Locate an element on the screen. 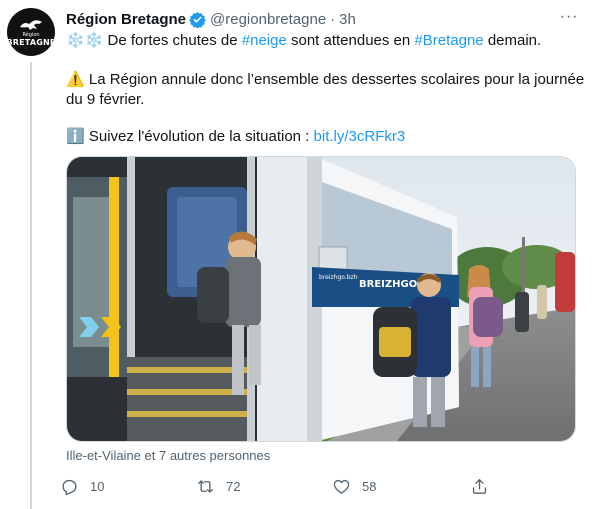 Image resolution: width=610 pixels, height=509 pixels. line1-middle: sont attendues en is located at coordinates (350, 40).